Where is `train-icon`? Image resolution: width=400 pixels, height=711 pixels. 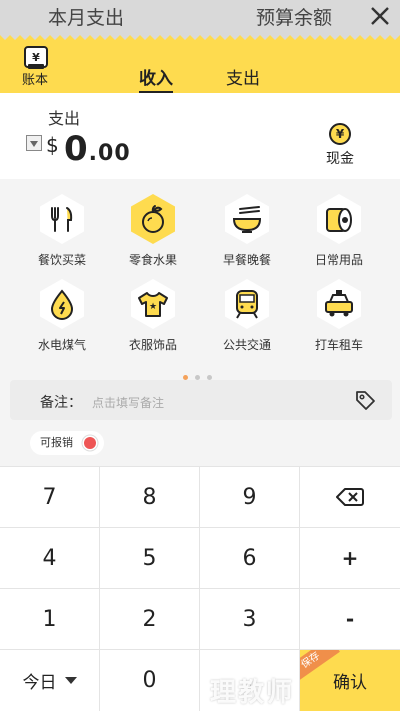 train-icon is located at coordinates (247, 304).